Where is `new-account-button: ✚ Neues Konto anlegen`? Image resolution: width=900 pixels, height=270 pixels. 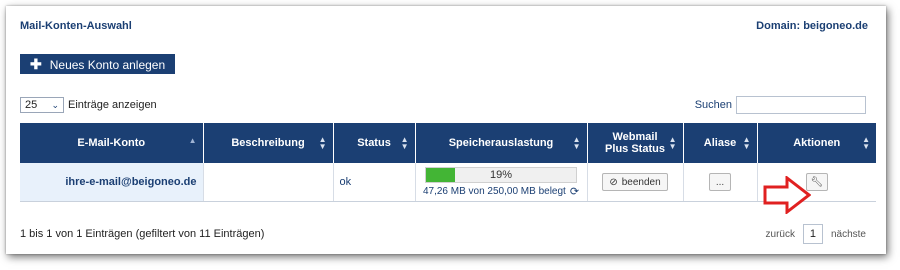
new-account-button: ✚ Neues Konto anlegen is located at coordinates (98, 64).